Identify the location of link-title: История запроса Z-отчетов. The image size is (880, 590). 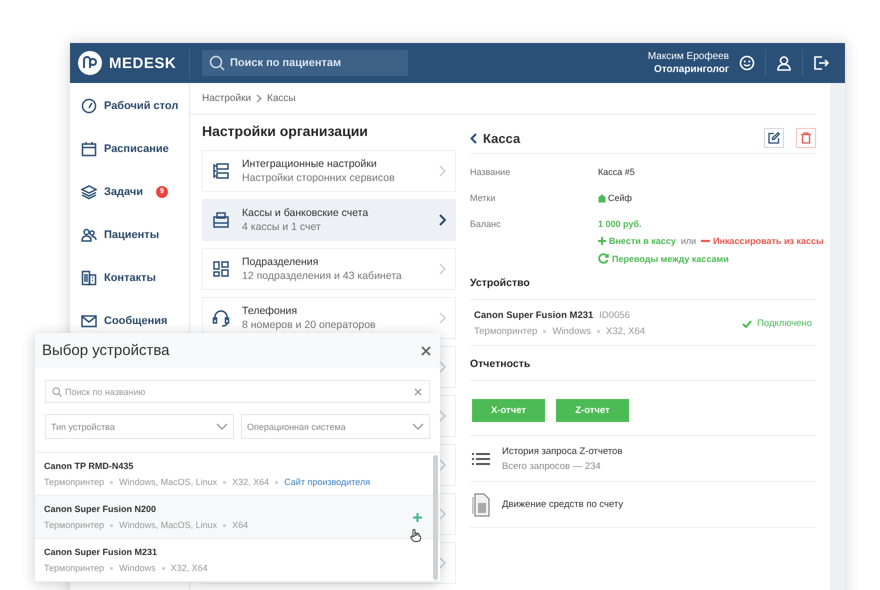
(562, 451).